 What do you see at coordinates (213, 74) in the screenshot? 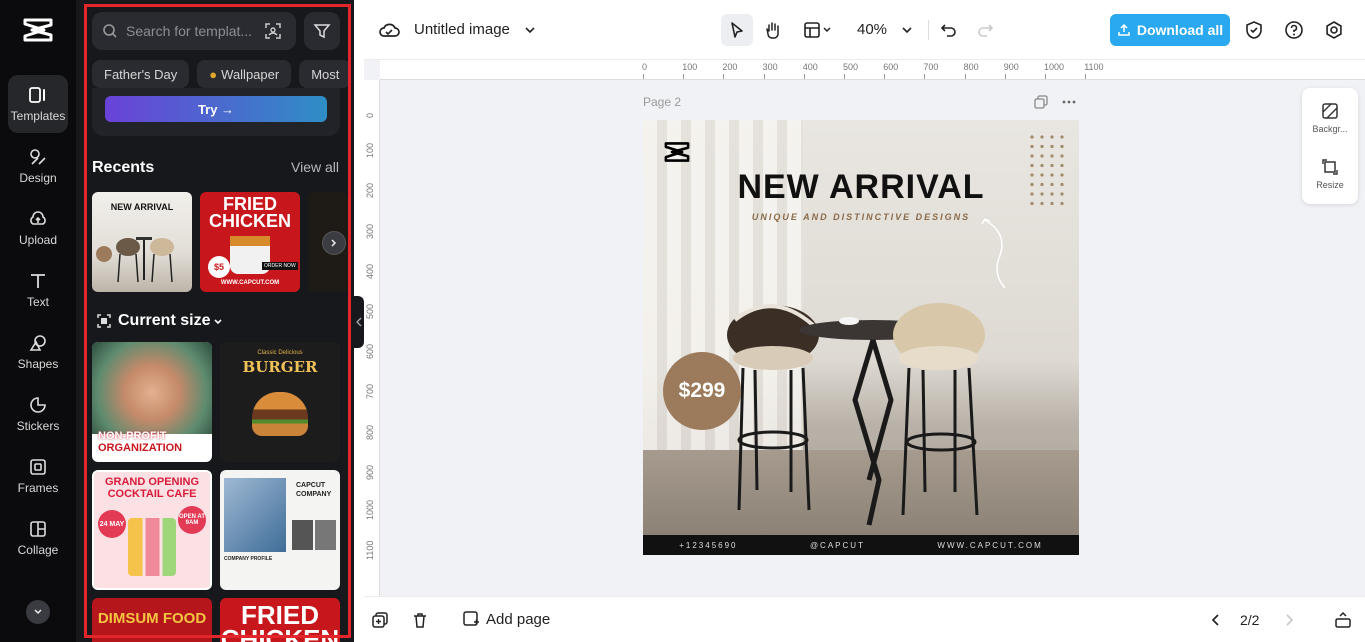
I see `hat-emoji-icon: ●` at bounding box center [213, 74].